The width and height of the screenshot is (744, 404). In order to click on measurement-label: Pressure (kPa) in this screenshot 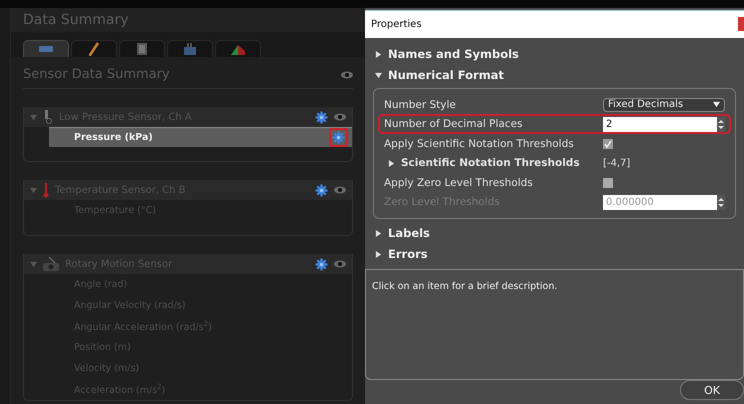, I will do `click(113, 137)`.